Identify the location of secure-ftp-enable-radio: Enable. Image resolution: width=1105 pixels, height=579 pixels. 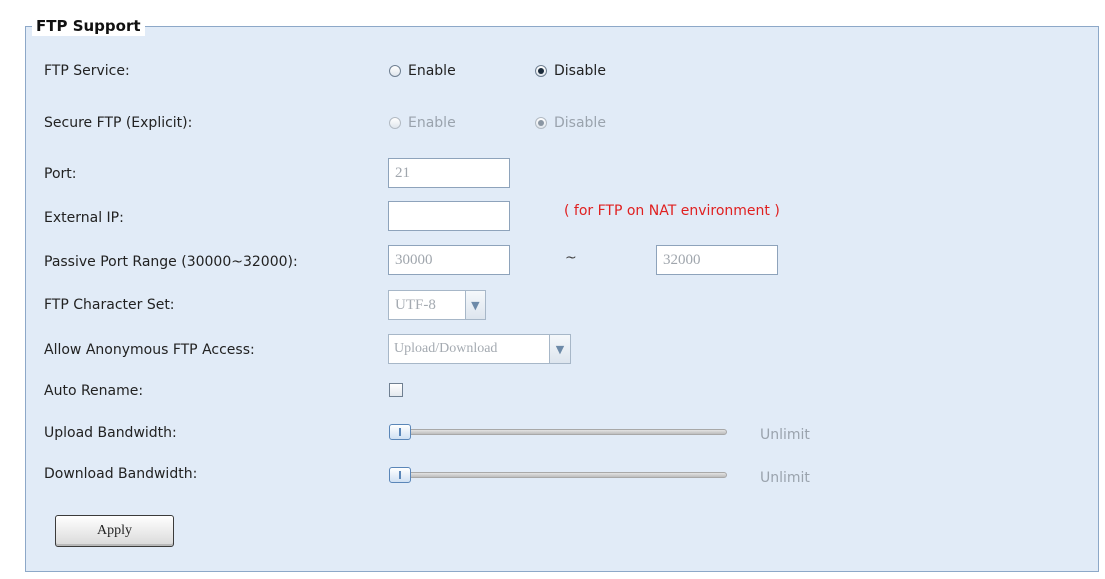
(422, 123).